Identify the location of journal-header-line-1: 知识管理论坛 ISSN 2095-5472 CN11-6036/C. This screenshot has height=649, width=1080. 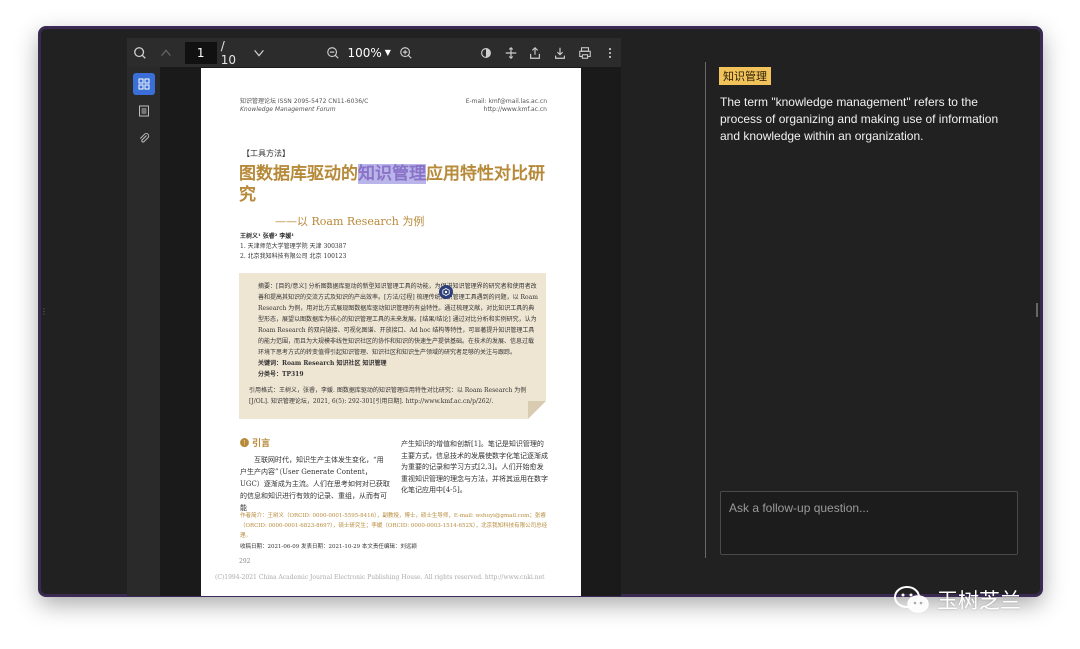
(304, 101).